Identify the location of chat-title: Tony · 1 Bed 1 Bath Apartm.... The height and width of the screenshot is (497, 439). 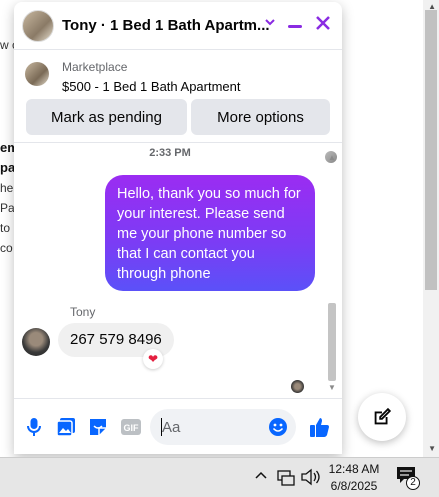
(166, 25).